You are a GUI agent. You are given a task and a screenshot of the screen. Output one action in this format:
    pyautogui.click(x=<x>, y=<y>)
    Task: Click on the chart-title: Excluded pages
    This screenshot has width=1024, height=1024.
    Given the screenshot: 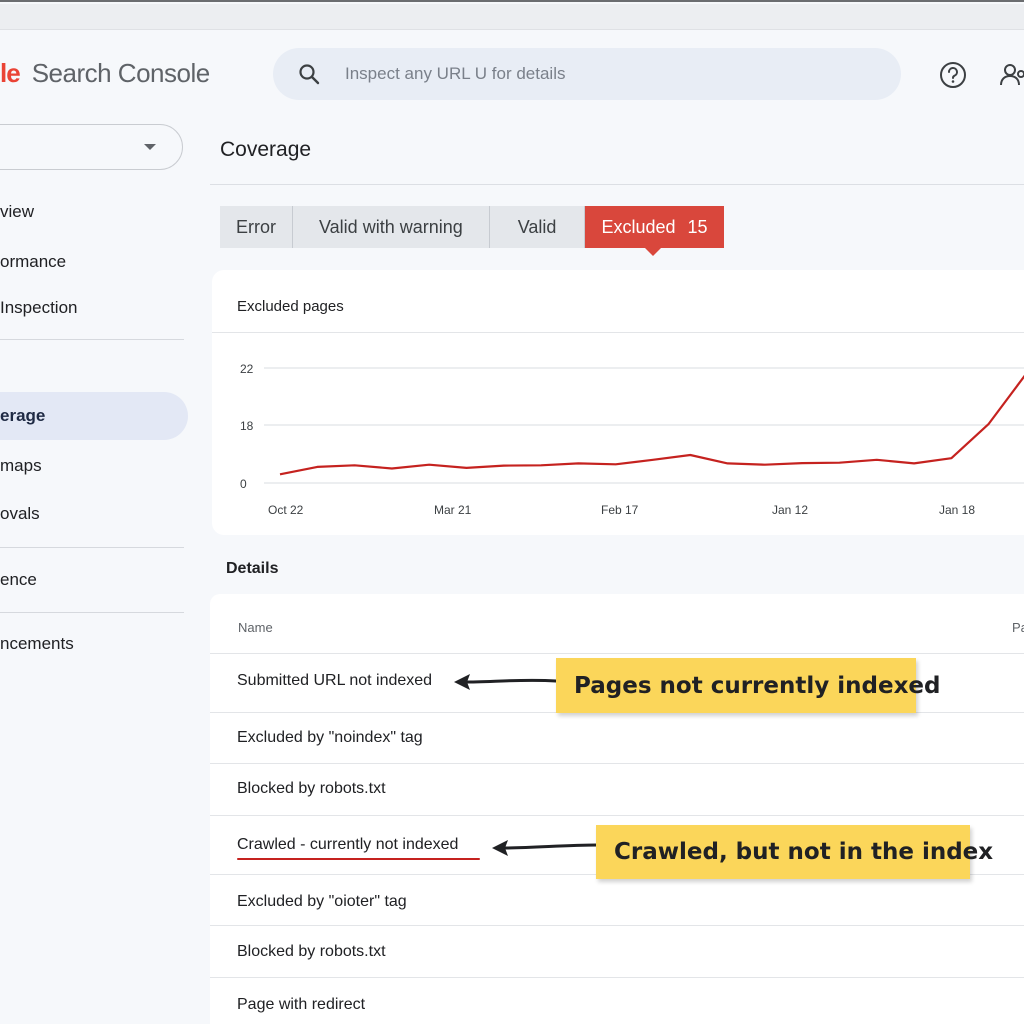 What is the action you would take?
    pyautogui.click(x=290, y=306)
    